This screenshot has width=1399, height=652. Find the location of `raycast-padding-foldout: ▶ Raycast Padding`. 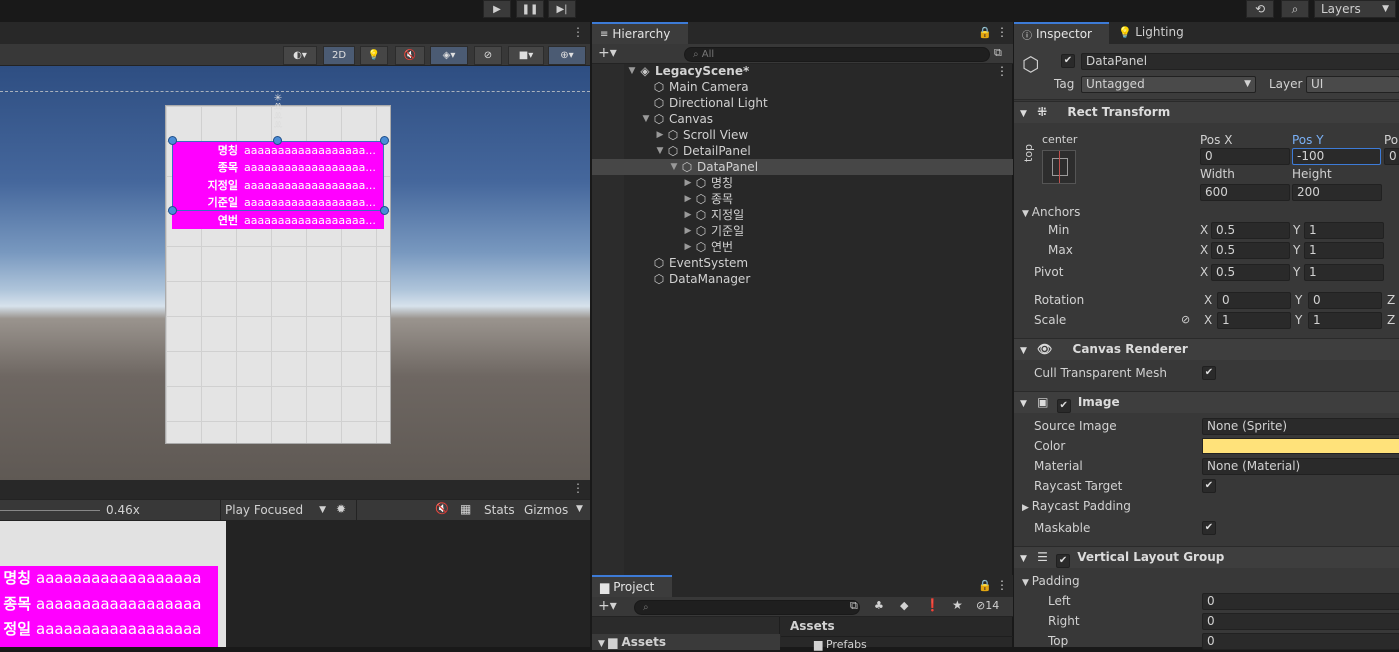

raycast-padding-foldout: ▶ Raycast Padding is located at coordinates (1076, 506).